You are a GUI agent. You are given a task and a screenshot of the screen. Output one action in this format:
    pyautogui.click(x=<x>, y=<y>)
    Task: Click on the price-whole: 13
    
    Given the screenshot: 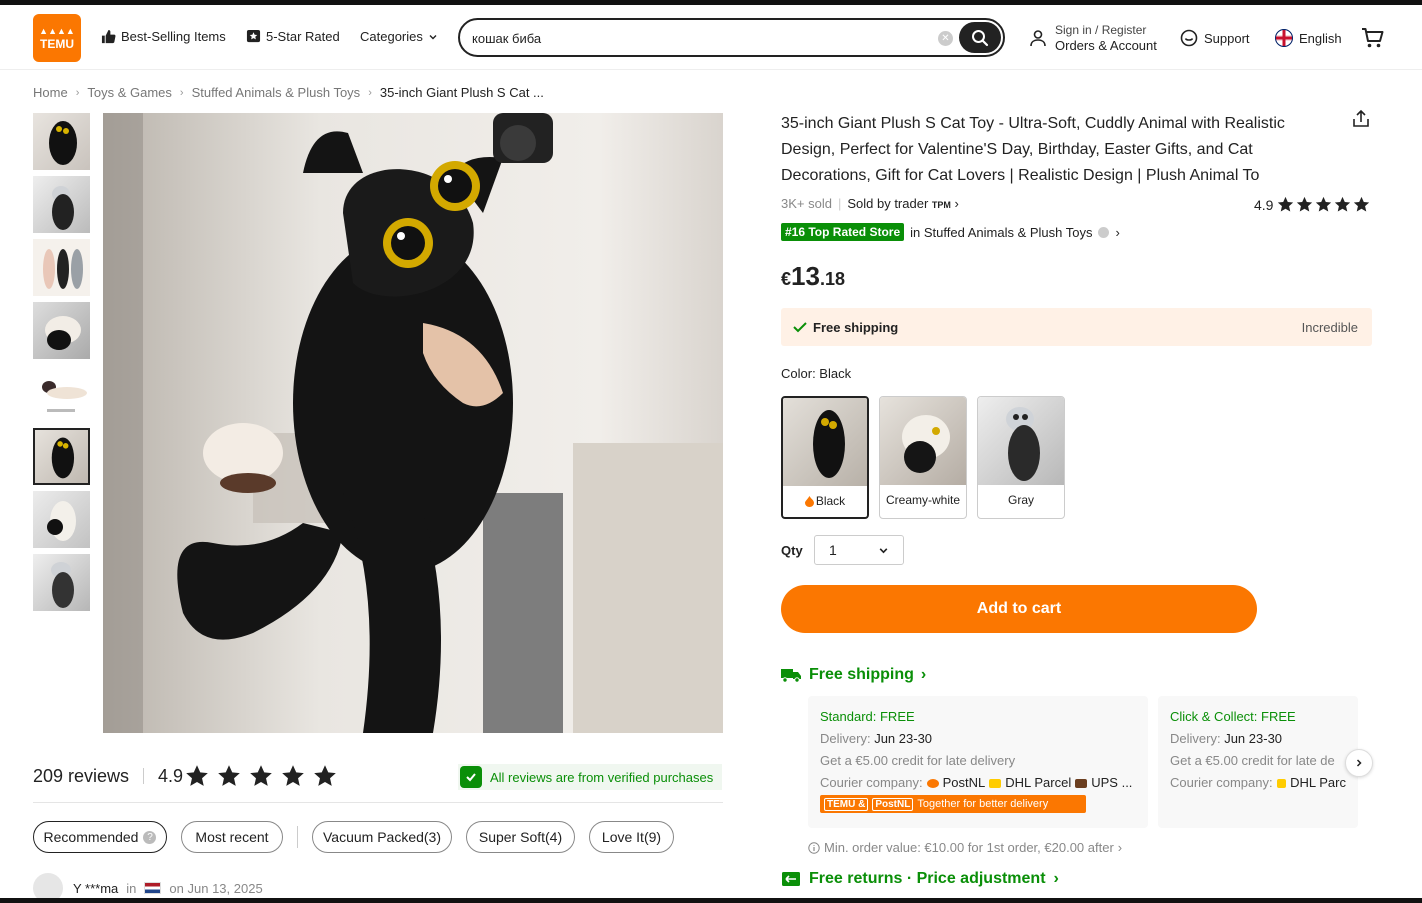 What is the action you would take?
    pyautogui.click(x=805, y=276)
    